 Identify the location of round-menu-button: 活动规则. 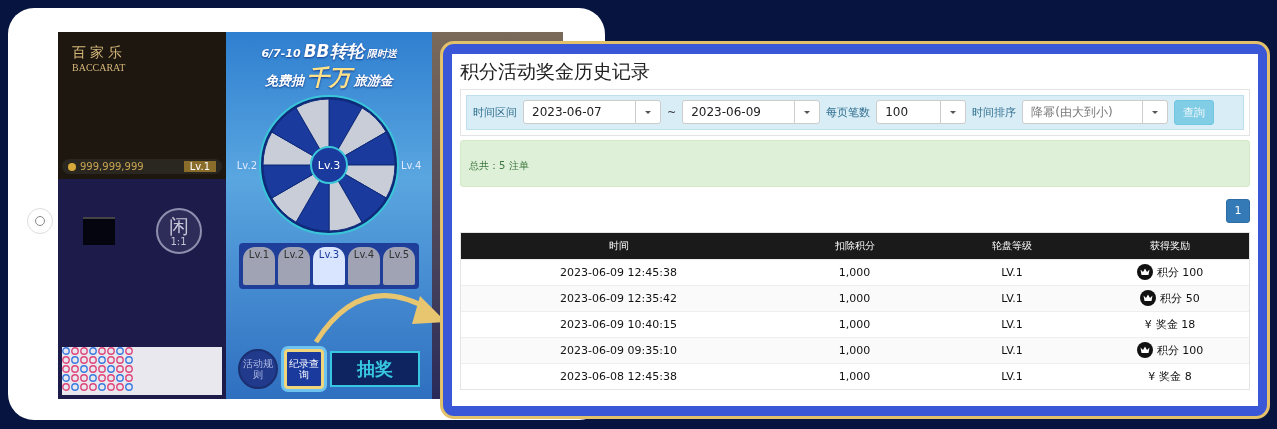
(258, 369).